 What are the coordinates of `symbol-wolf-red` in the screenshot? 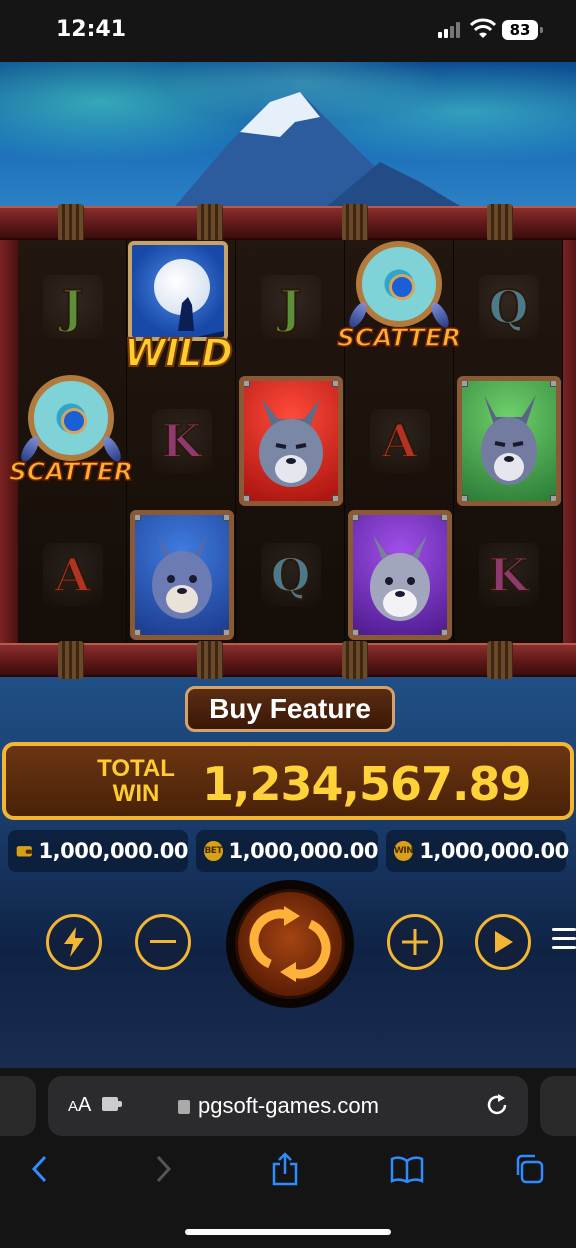 It's located at (290, 441).